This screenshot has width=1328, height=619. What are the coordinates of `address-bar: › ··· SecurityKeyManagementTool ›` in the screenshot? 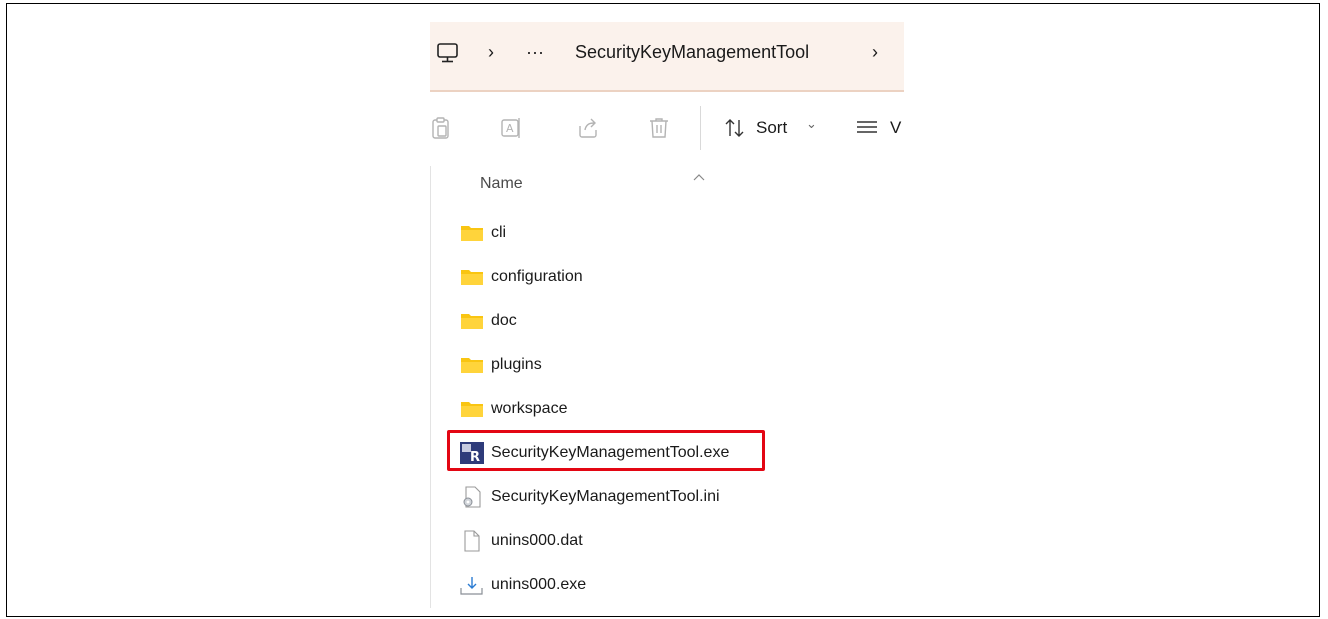 It's located at (667, 57).